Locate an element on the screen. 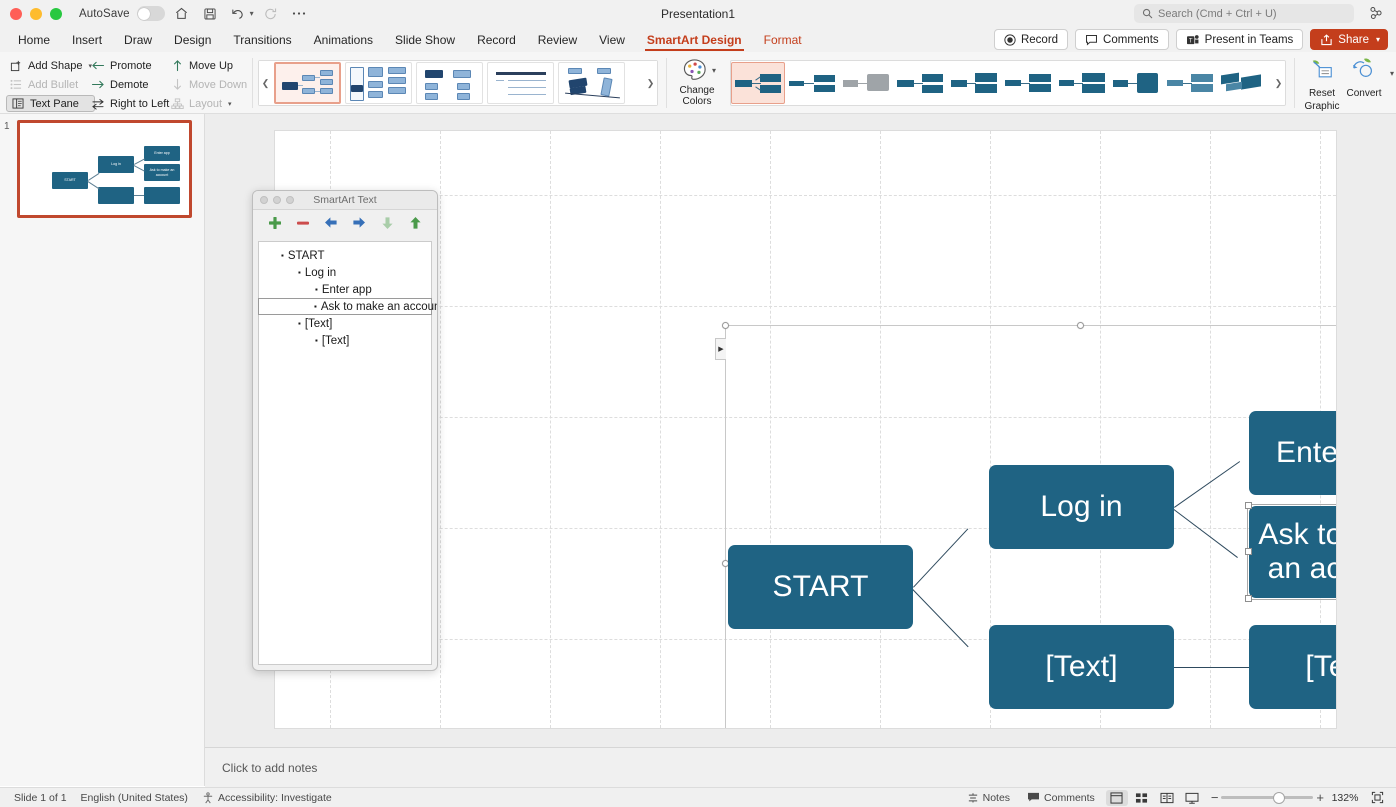 The image size is (1396, 807). smartart-text-pane-toggle-icon: ▶ is located at coordinates (720, 349).